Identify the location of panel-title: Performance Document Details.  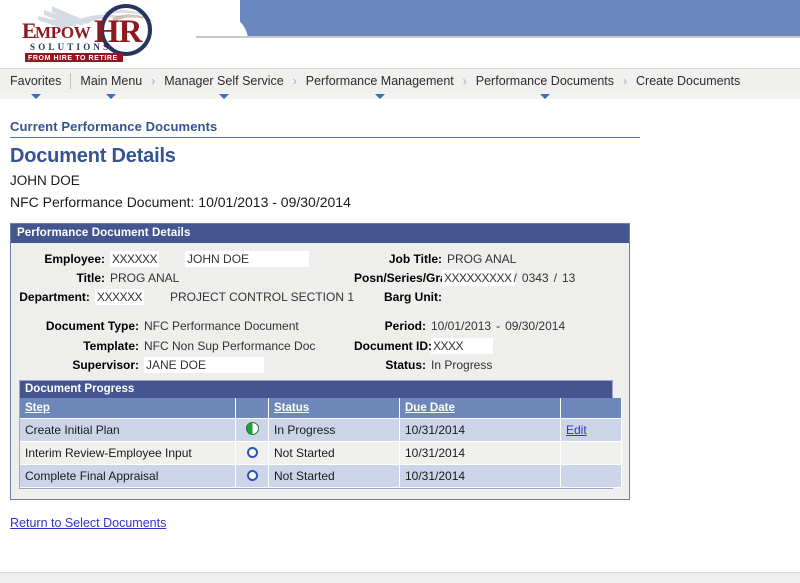
(320, 233).